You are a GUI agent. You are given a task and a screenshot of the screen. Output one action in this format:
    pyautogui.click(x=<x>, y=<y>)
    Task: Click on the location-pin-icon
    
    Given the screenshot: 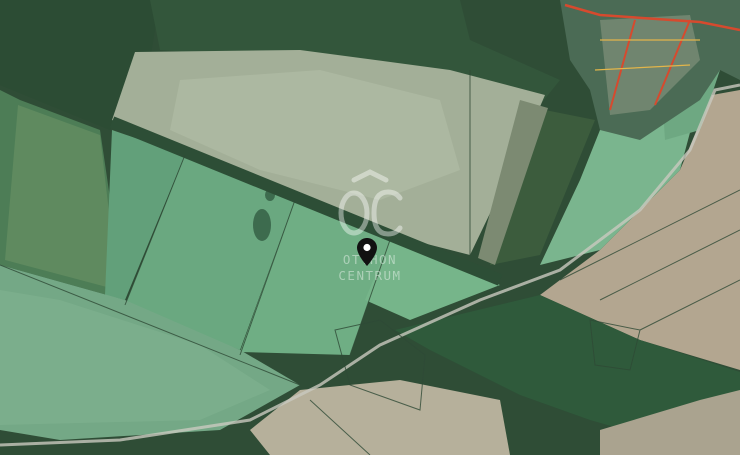 What is the action you would take?
    pyautogui.click(x=367, y=252)
    